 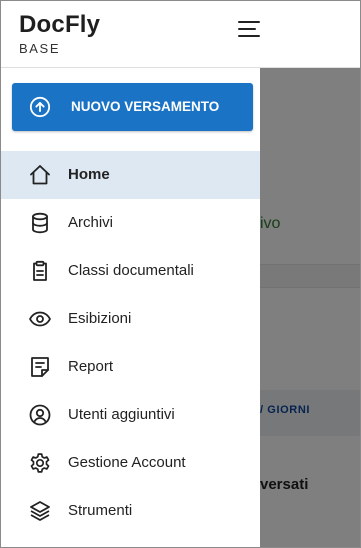 What do you see at coordinates (40, 367) in the screenshot?
I see `report-icon` at bounding box center [40, 367].